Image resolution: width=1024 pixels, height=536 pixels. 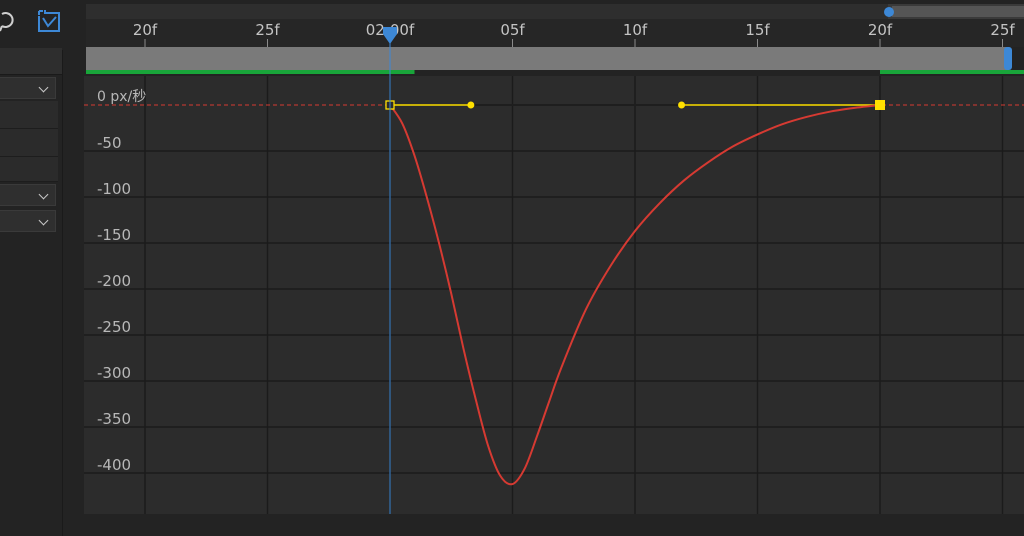 I want to click on graph-footer, so click(x=554, y=525).